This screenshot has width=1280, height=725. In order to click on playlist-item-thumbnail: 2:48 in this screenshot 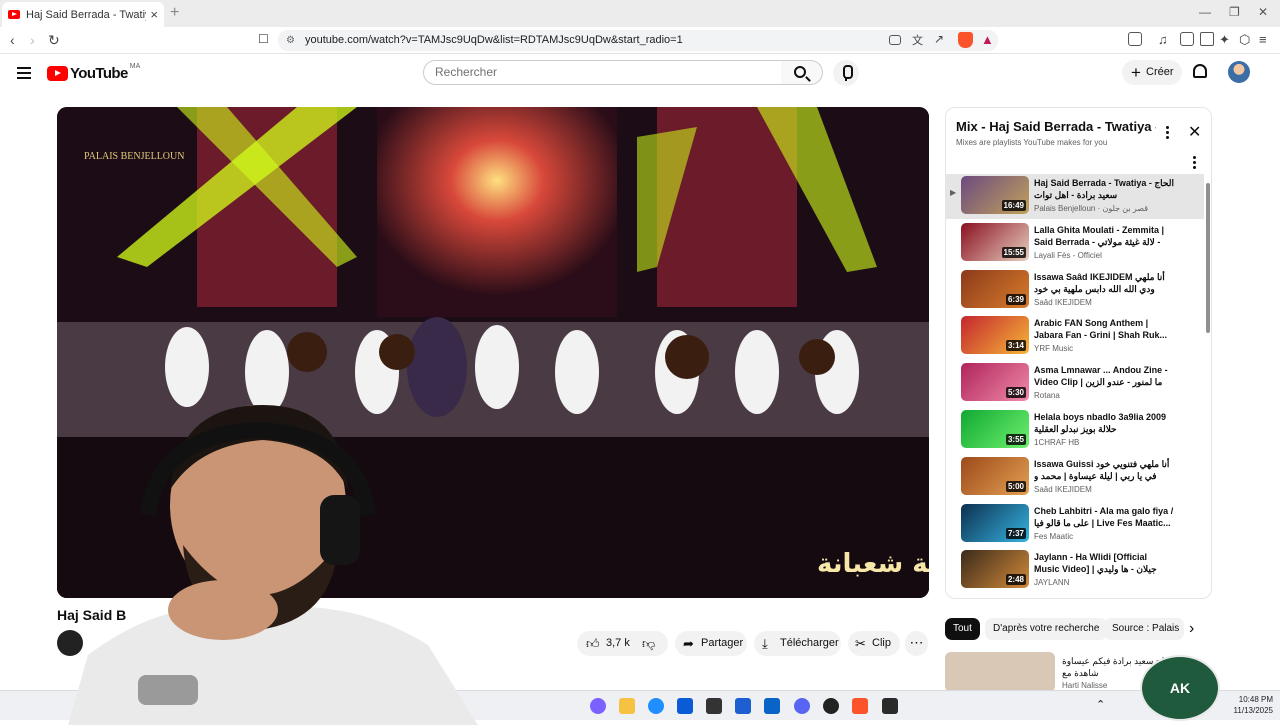, I will do `click(995, 569)`.